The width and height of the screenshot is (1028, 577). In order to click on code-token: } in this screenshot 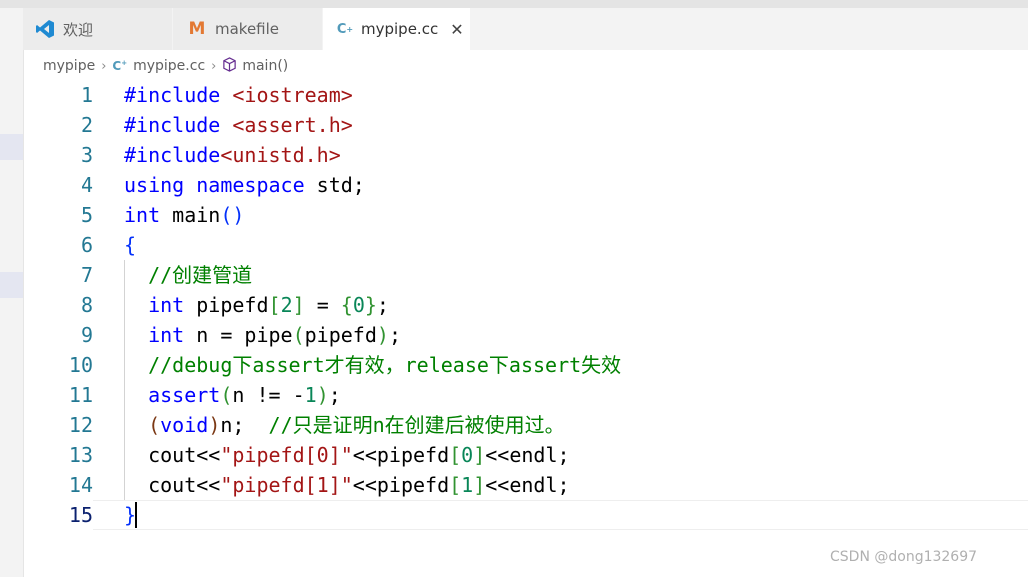, I will do `click(370, 305)`.